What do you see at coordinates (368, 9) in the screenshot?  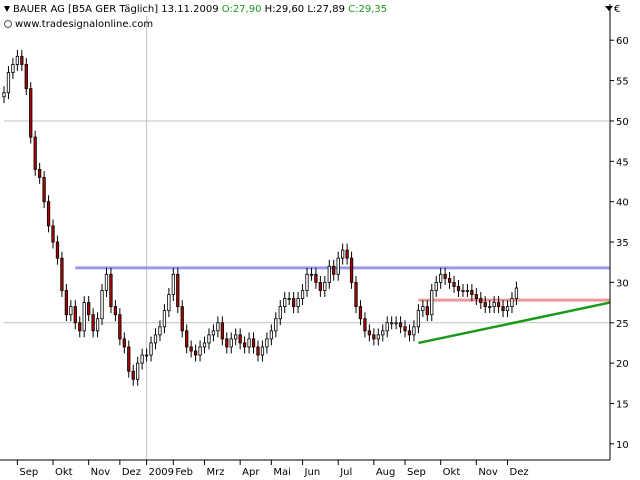 I see `close-value: C:29,35` at bounding box center [368, 9].